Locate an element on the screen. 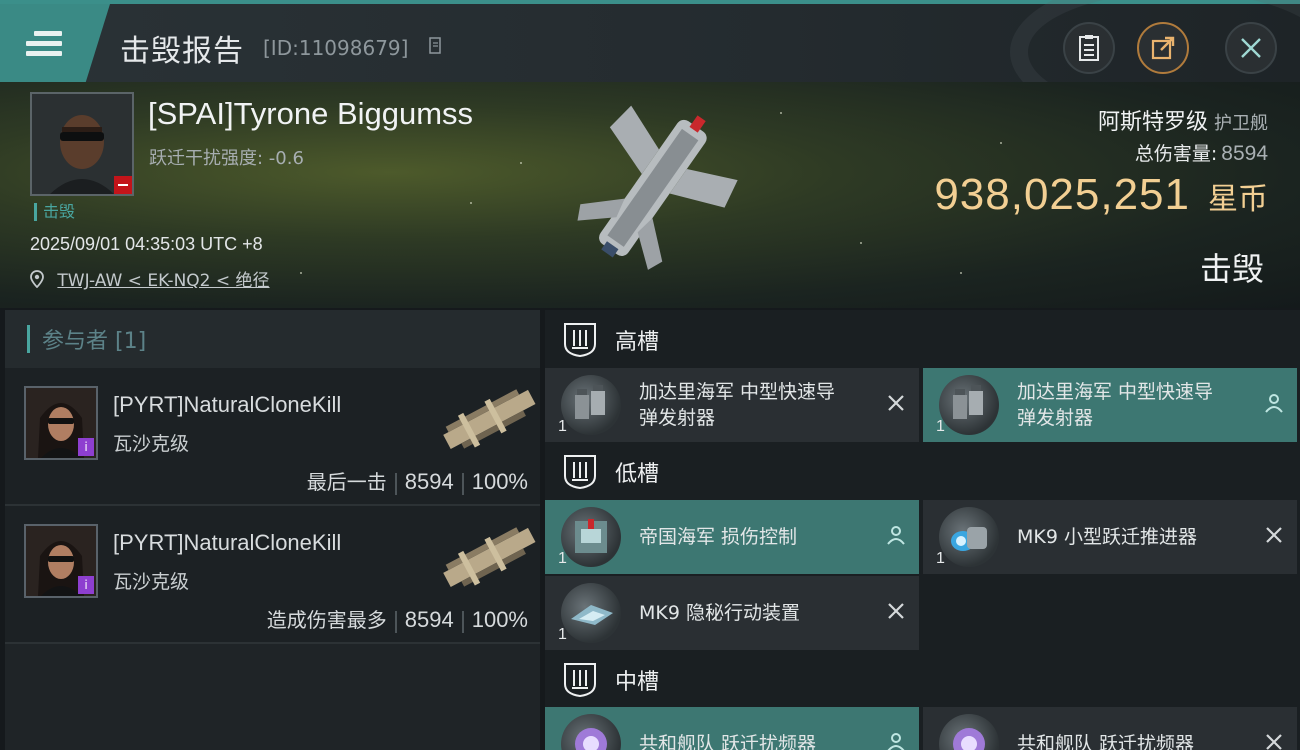  close-icon is located at coordinates (1251, 48).